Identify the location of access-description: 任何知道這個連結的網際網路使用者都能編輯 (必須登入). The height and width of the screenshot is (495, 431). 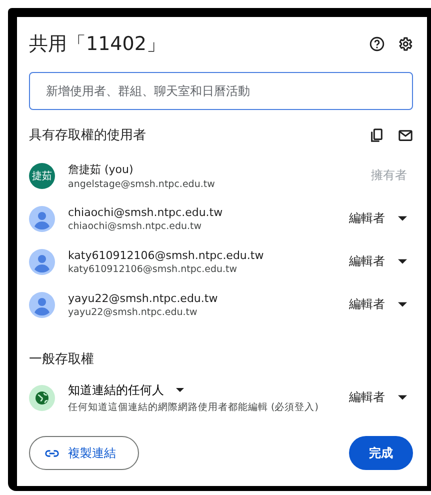
(193, 407).